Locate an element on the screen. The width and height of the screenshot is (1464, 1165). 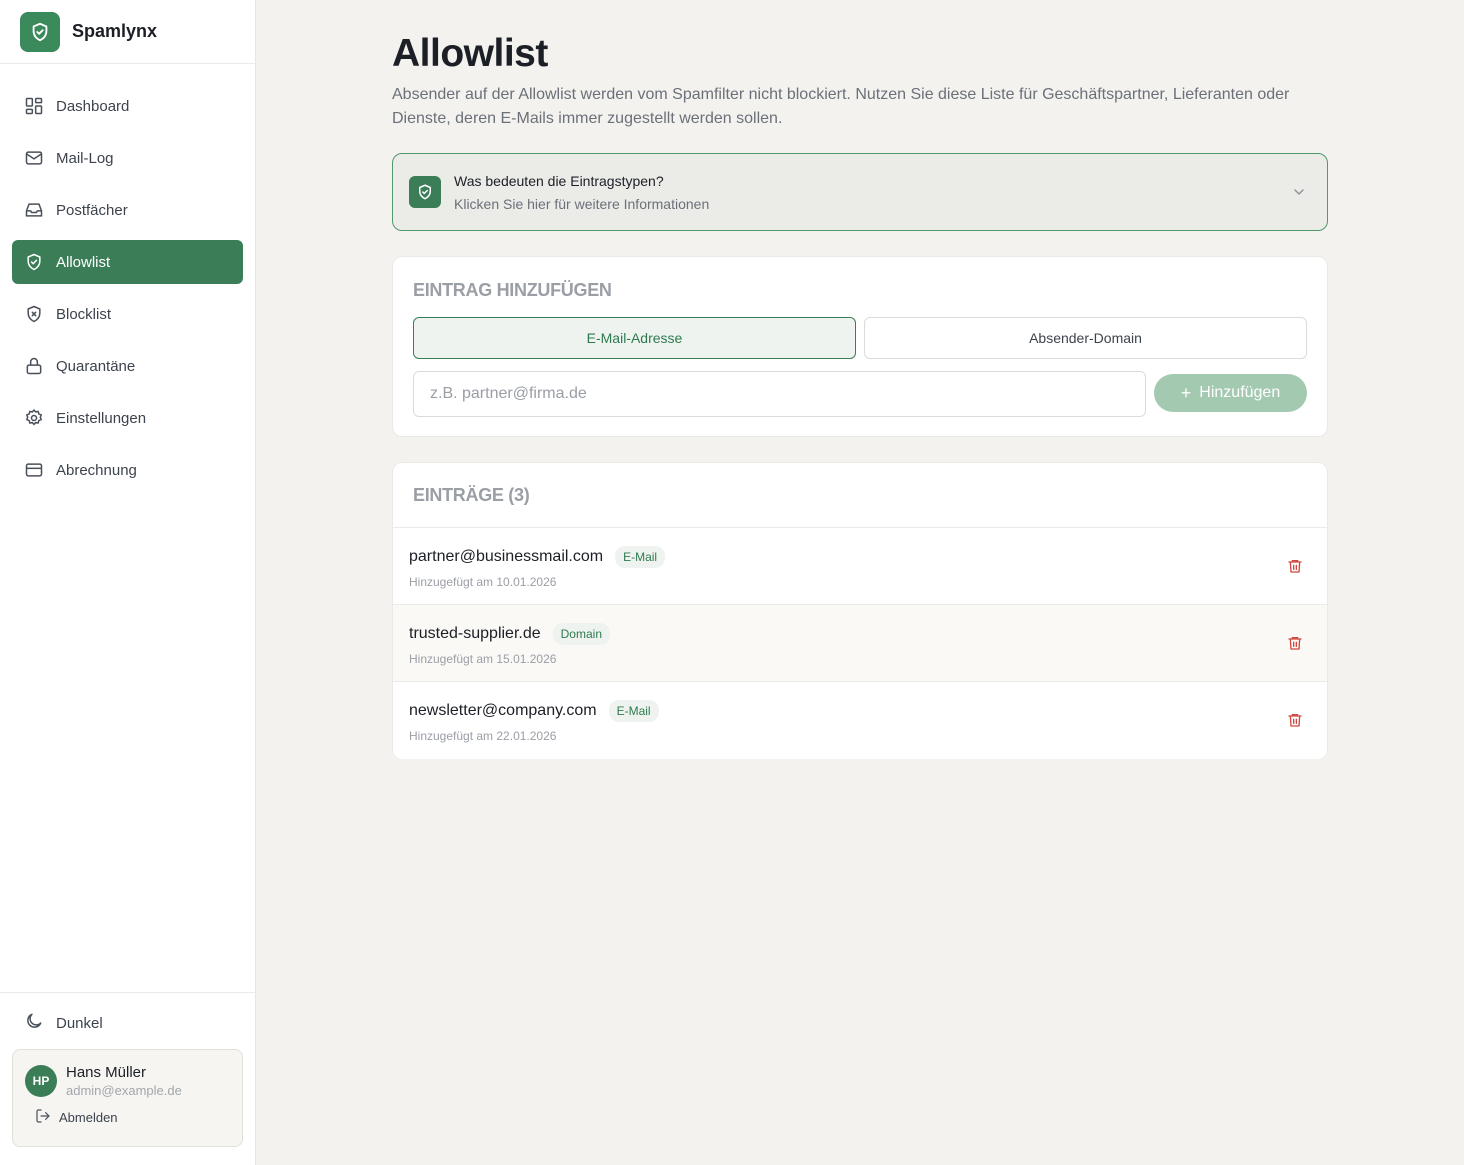
add-button-label: Hinzufügen is located at coordinates (1240, 392).